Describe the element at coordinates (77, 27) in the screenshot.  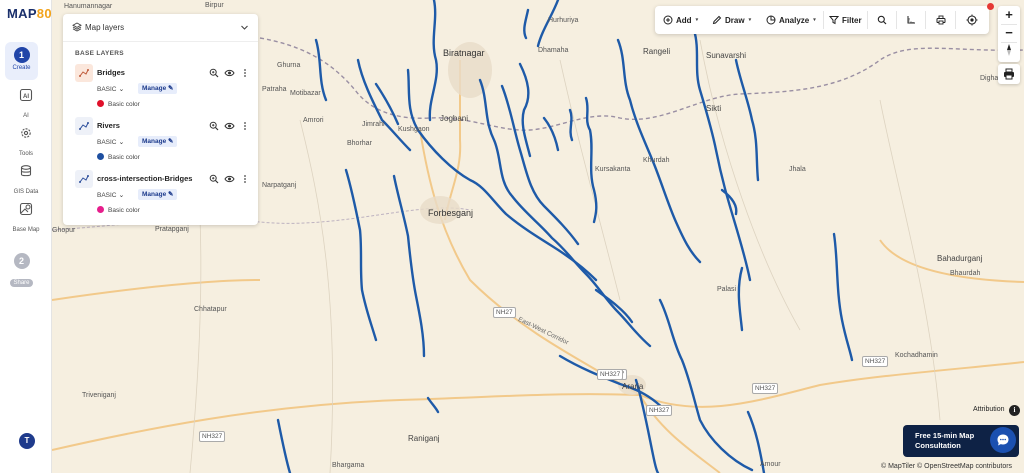
I see `layers-icon` at that location.